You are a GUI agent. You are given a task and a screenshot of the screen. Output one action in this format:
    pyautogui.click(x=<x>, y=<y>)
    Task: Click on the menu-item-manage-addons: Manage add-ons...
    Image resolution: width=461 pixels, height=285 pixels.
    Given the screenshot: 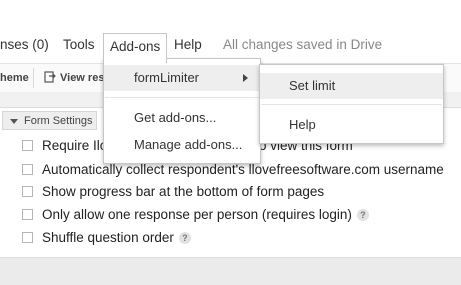 What is the action you would take?
    pyautogui.click(x=182, y=145)
    